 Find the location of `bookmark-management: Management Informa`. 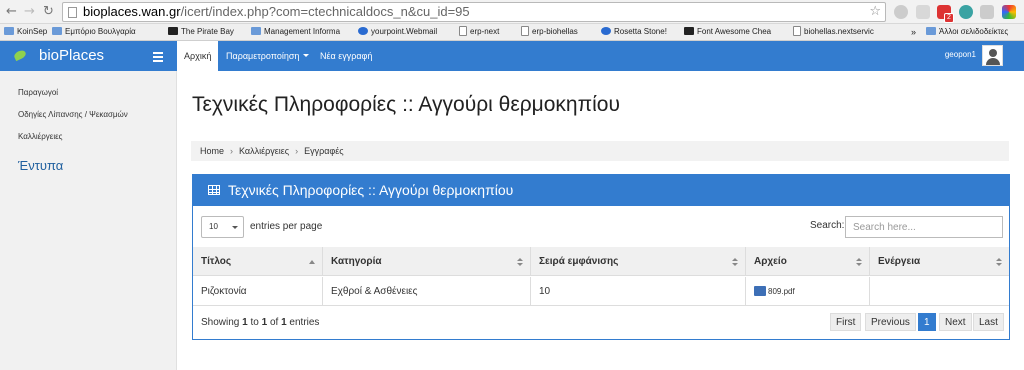

bookmark-management: Management Informa is located at coordinates (295, 32).